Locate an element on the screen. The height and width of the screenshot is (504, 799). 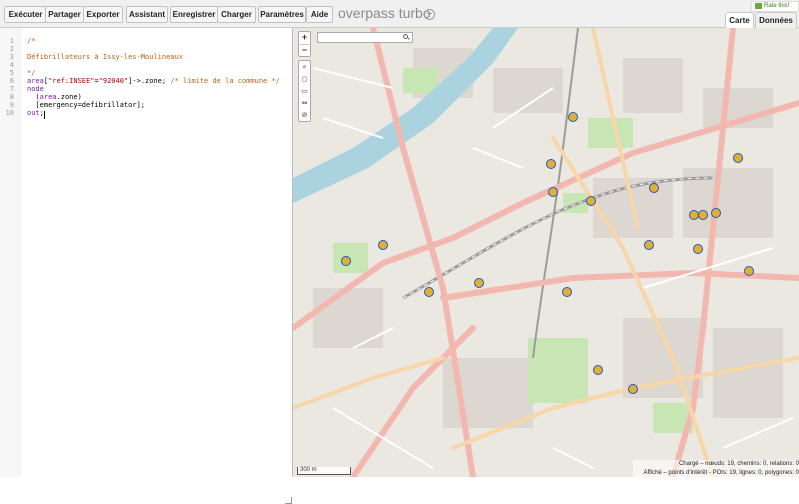
code-punct: ( is located at coordinates (33, 97).